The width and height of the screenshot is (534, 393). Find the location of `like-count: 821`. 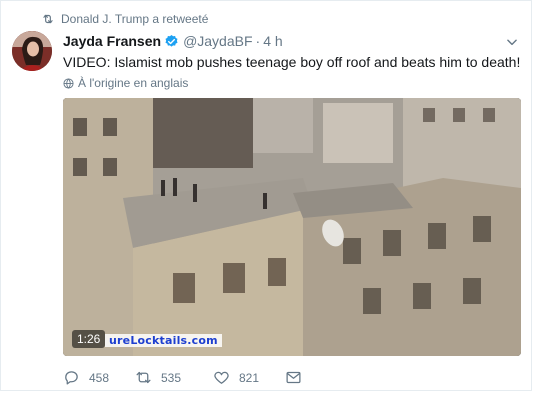

like-count: 821 is located at coordinates (249, 377).